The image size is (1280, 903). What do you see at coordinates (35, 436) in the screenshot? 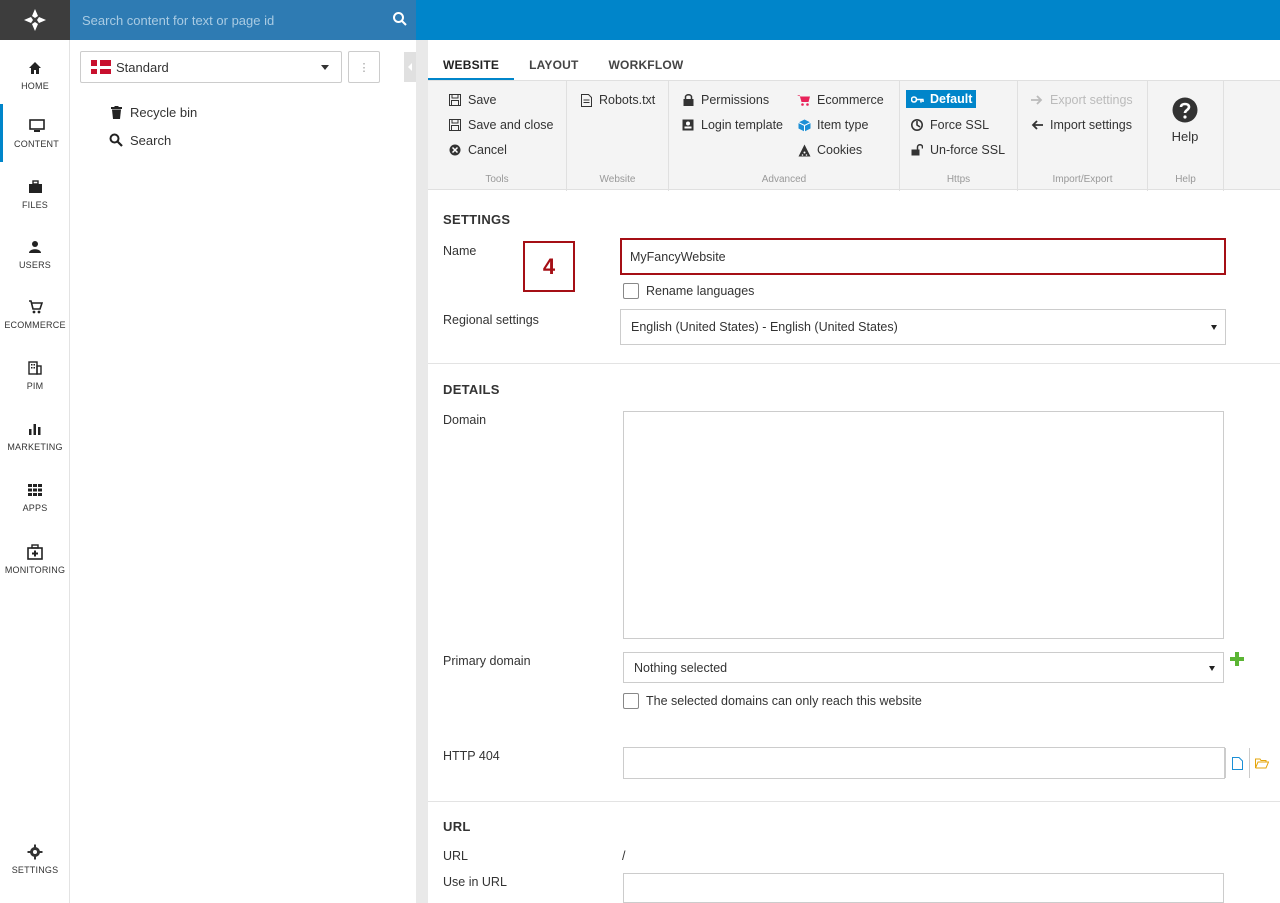
I see `nav-marketing: MARKETING` at bounding box center [35, 436].